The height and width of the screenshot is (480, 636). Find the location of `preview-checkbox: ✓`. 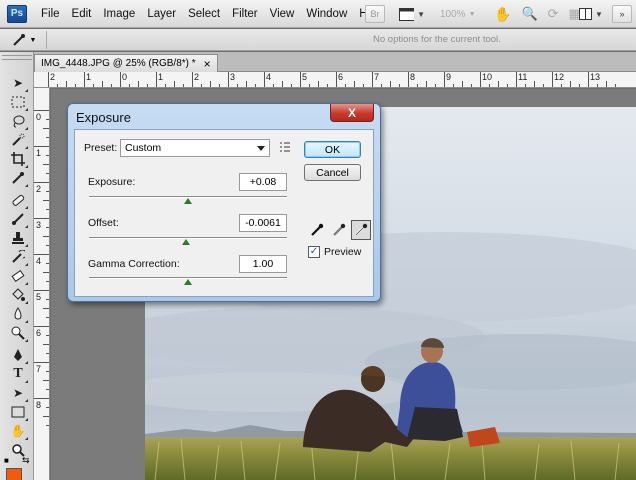

preview-checkbox: ✓ is located at coordinates (314, 252).